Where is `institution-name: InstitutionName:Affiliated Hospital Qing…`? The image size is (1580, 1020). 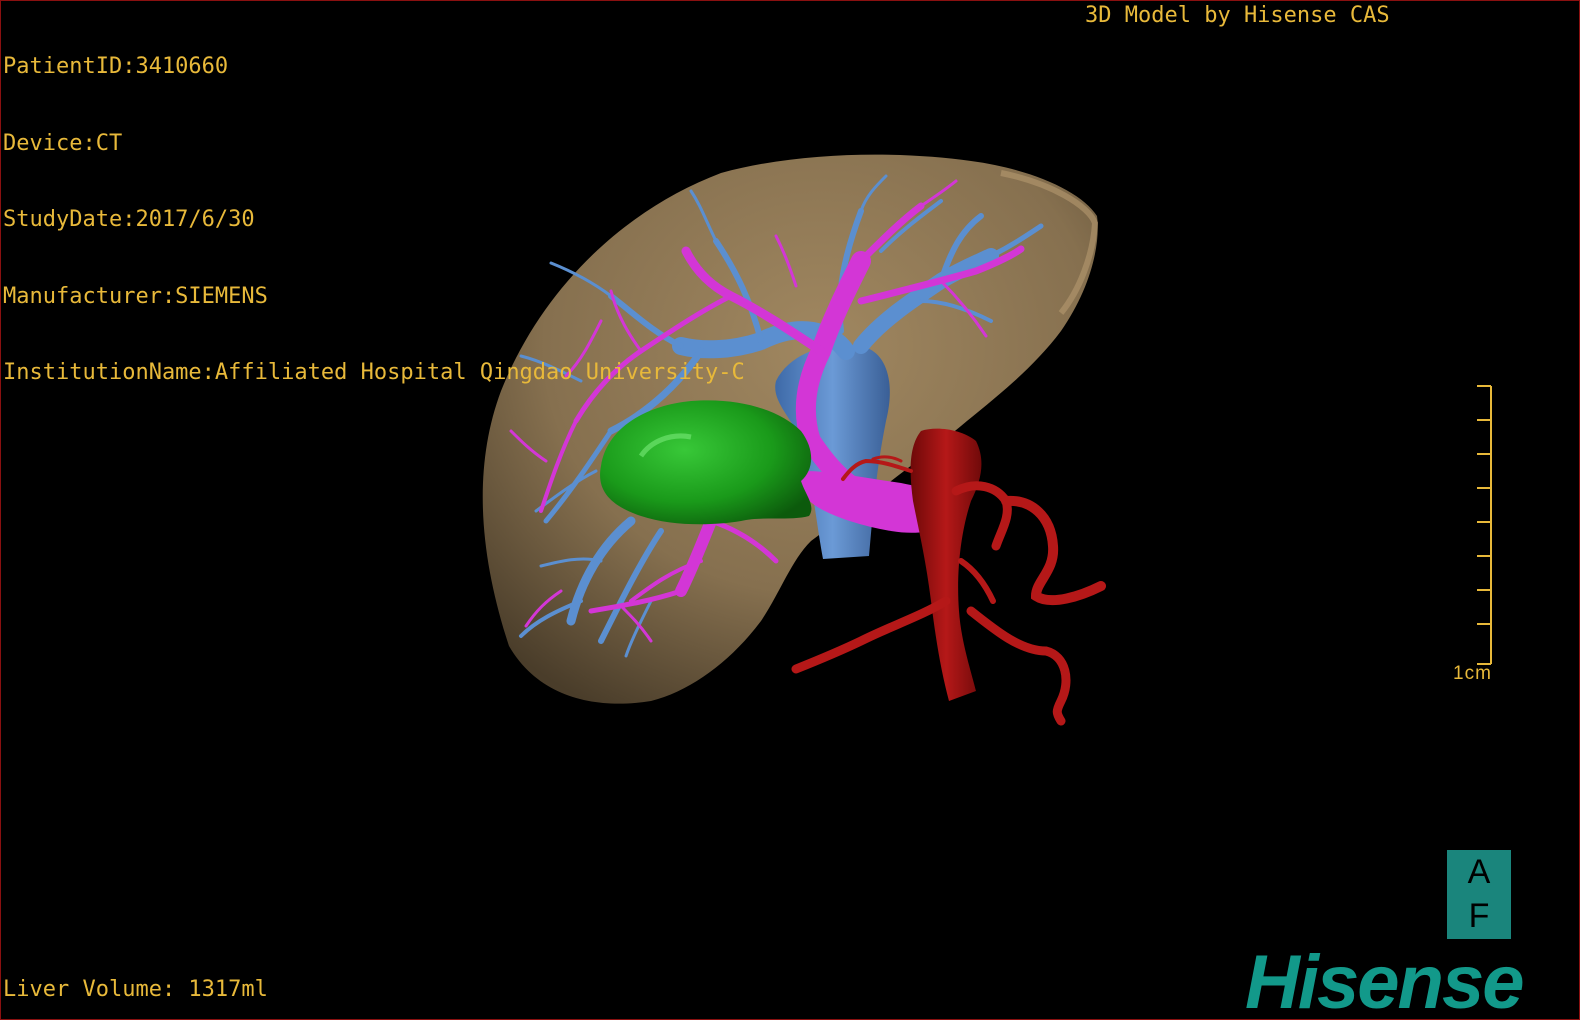 institution-name: InstitutionName:Affiliated Hospital Qing… is located at coordinates (374, 372).